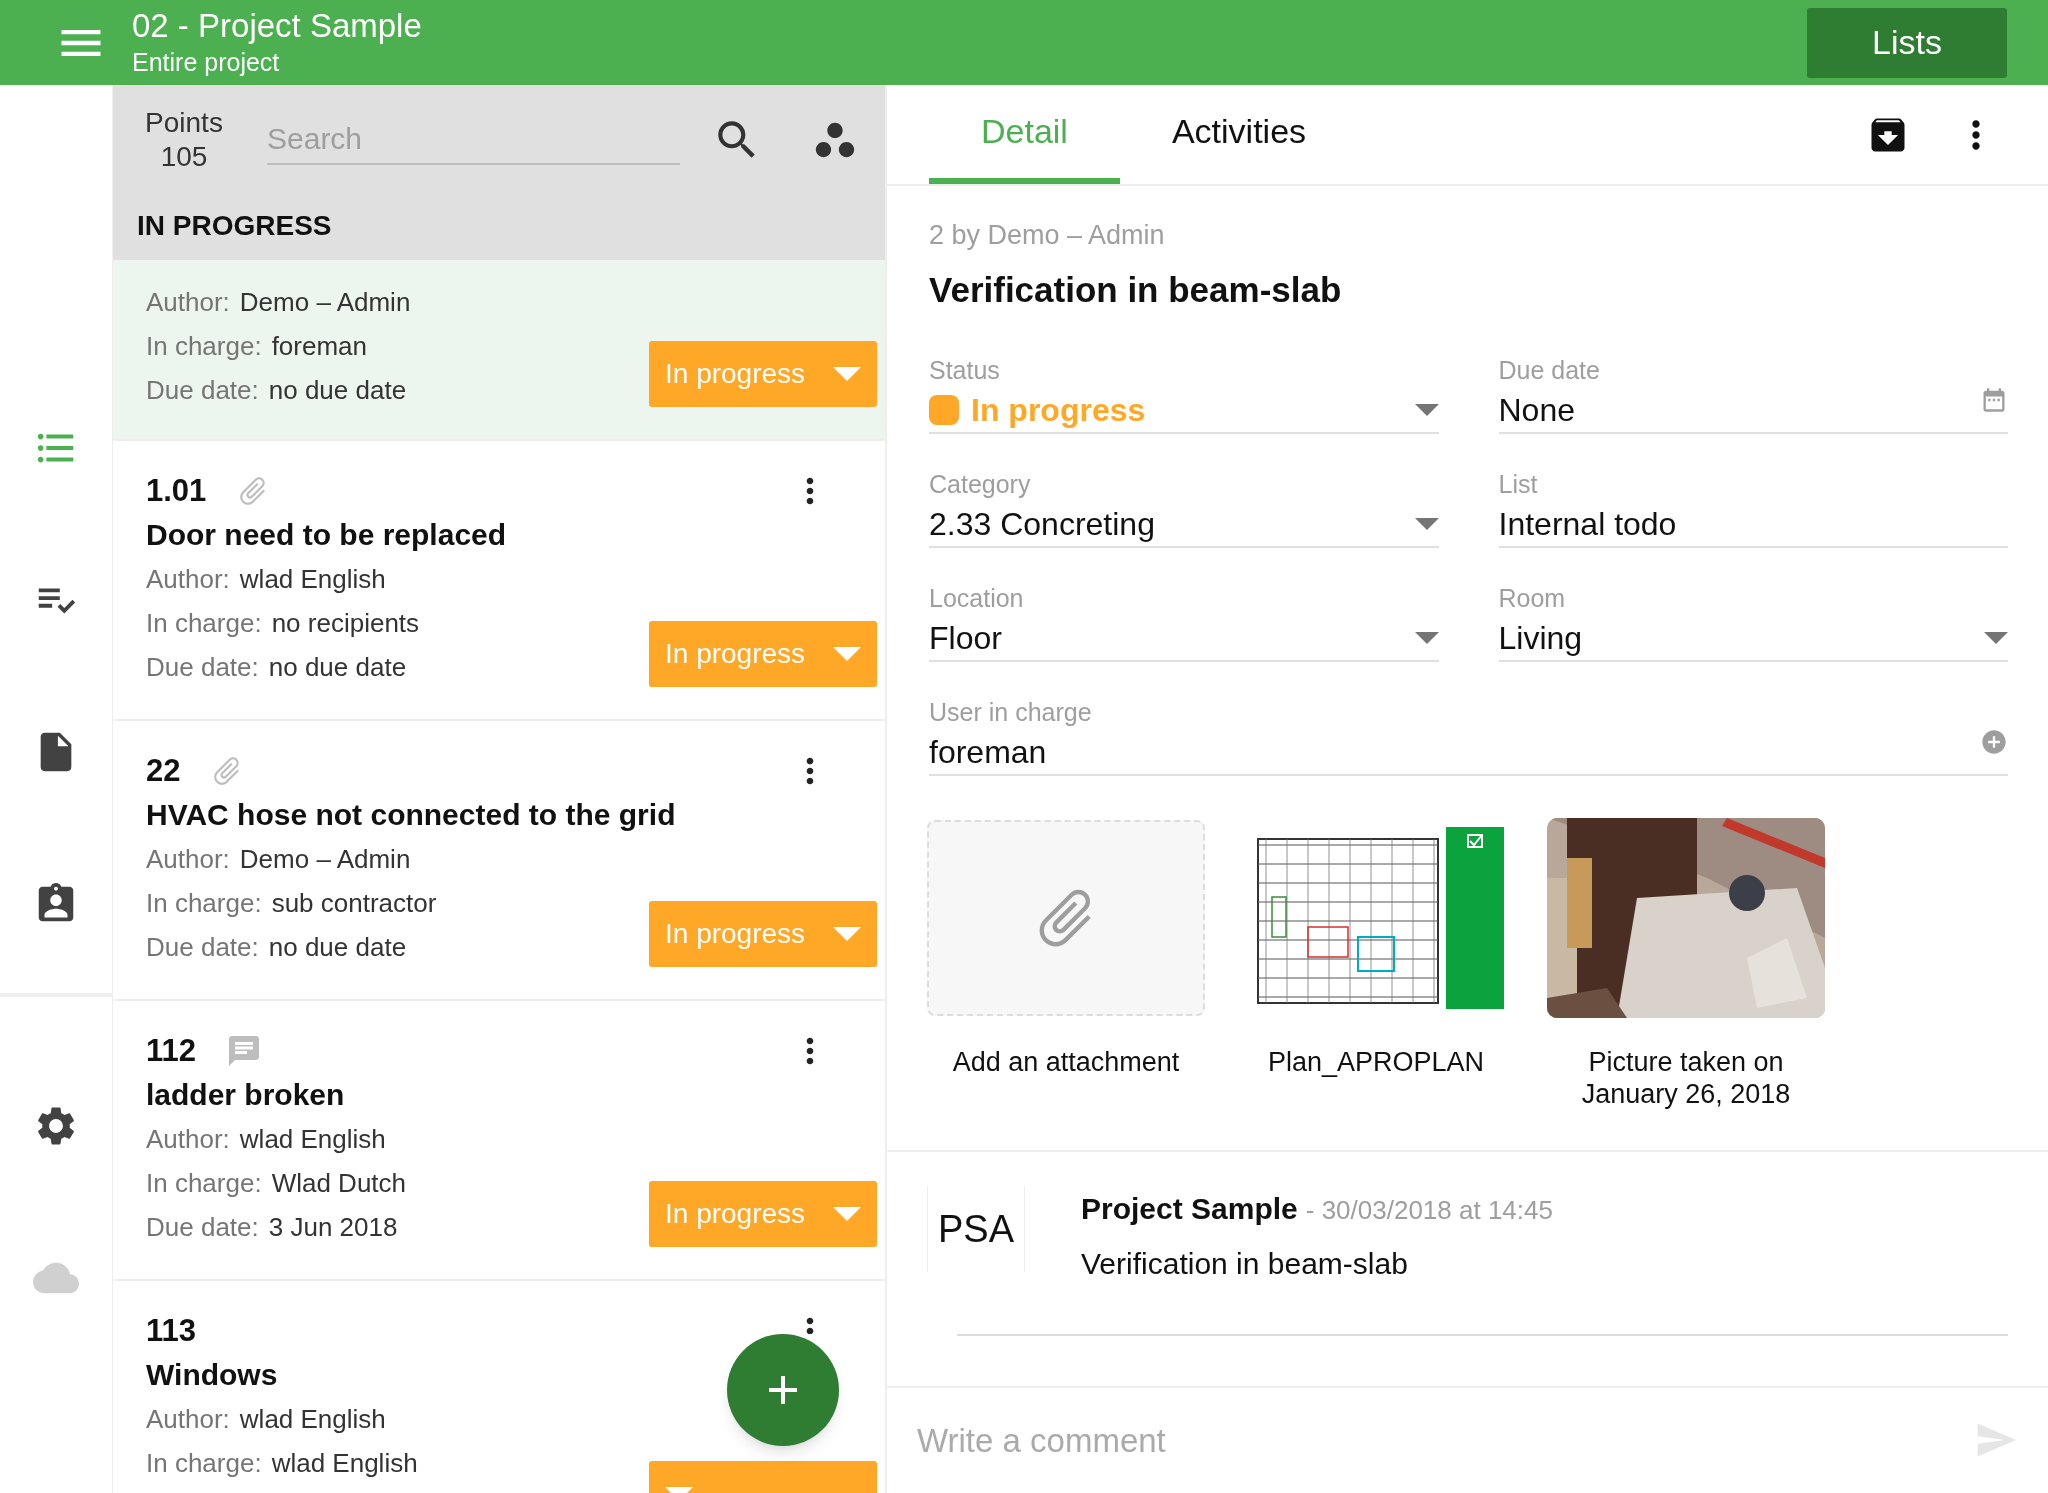 This screenshot has height=1493, width=2048. I want to click on activity-author: Project Sample, so click(1189, 1209).